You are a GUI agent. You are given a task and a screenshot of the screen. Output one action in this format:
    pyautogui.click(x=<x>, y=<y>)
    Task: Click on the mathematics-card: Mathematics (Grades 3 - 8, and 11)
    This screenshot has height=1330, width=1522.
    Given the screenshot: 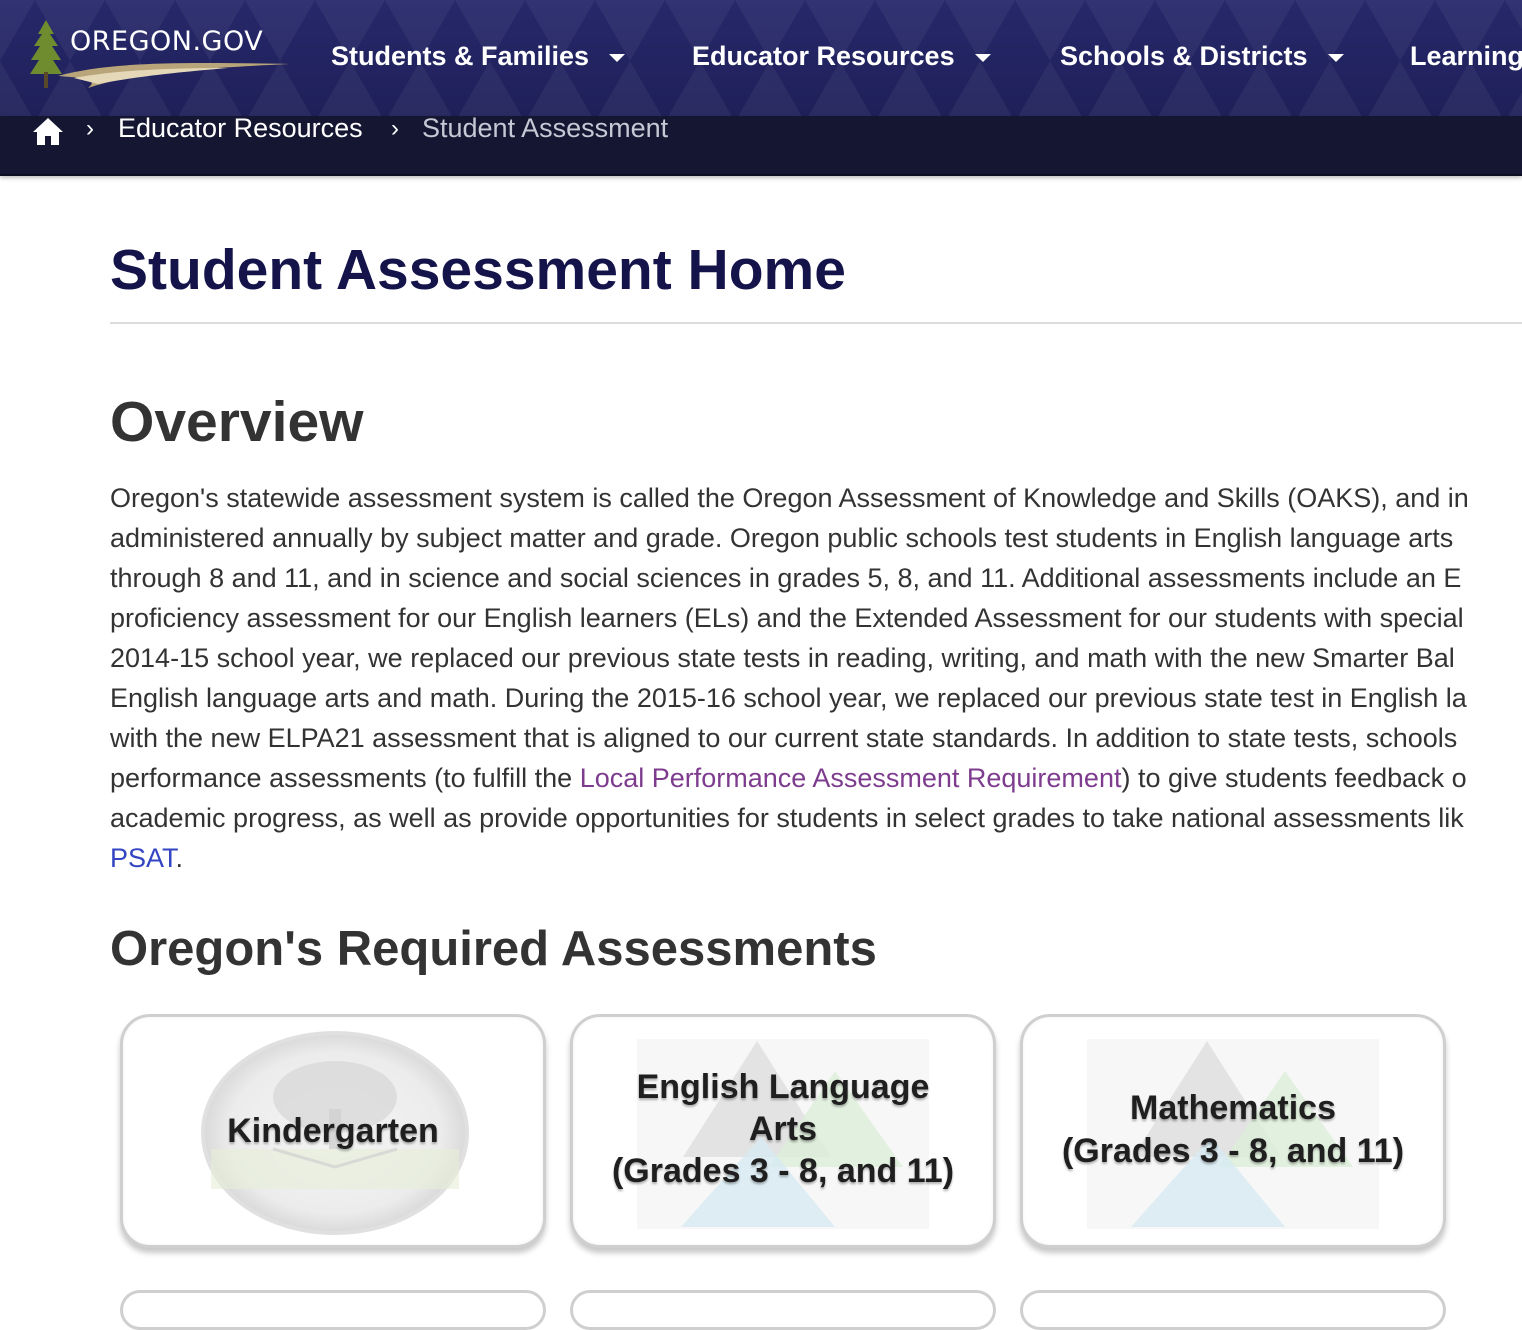 What is the action you would take?
    pyautogui.click(x=1233, y=1131)
    